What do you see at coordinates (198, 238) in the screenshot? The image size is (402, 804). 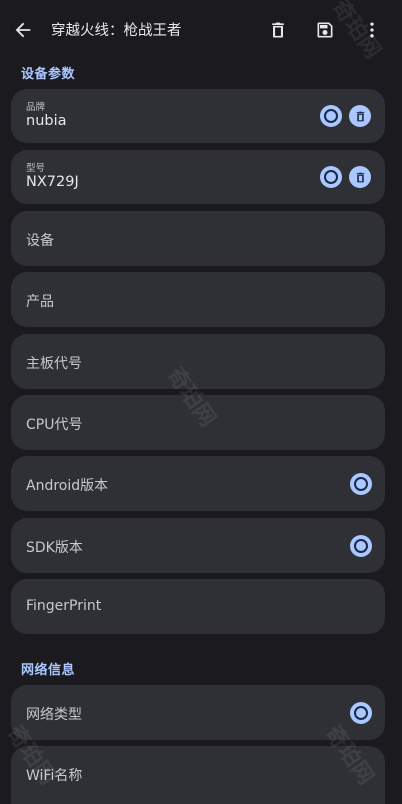 I see `device-field: 设备` at bounding box center [198, 238].